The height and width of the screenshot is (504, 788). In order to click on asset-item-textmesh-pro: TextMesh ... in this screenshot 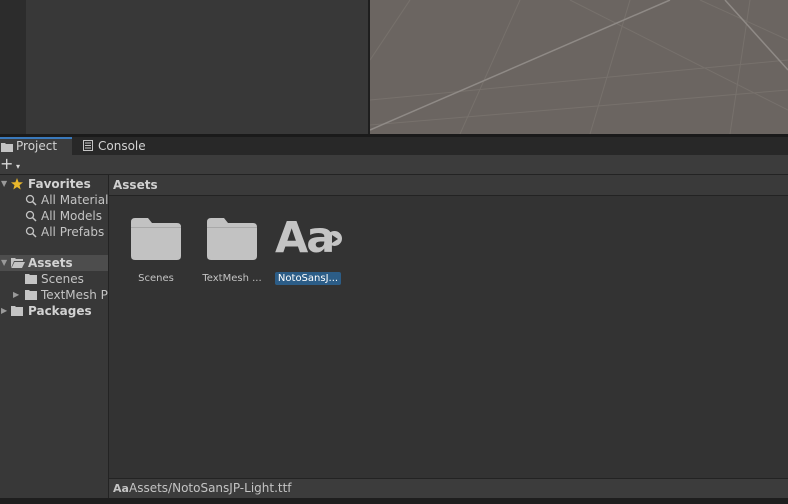, I will do `click(232, 255)`.